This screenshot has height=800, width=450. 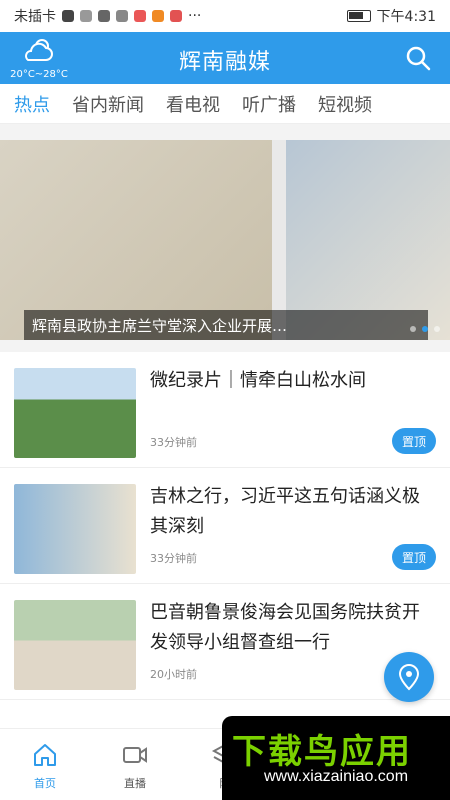 What do you see at coordinates (32, 104) in the screenshot?
I see `tab-hot: 热点` at bounding box center [32, 104].